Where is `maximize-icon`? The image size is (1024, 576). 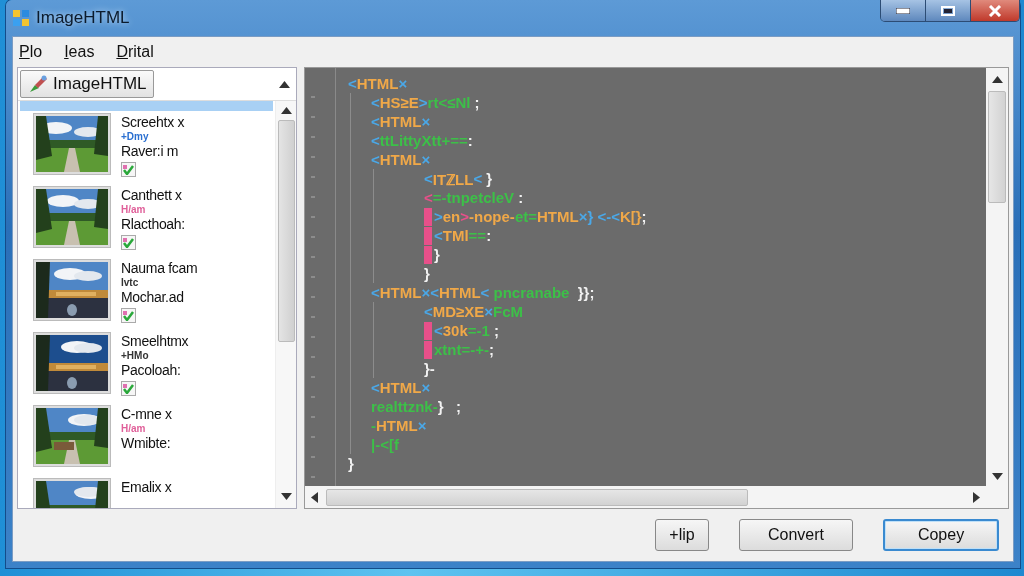 maximize-icon is located at coordinates (948, 10).